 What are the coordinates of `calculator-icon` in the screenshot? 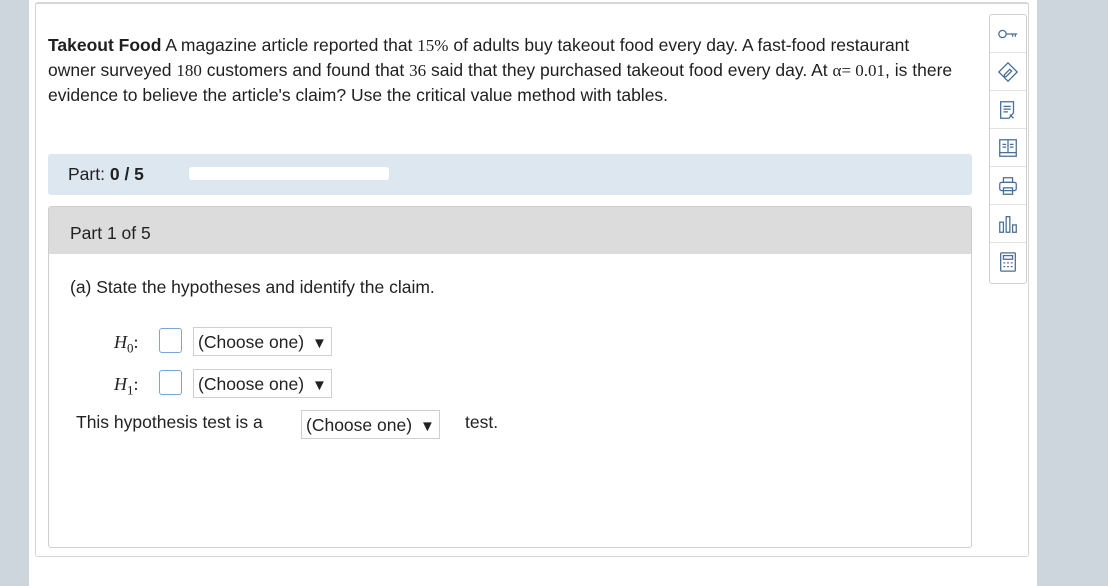 It's located at (1008, 262).